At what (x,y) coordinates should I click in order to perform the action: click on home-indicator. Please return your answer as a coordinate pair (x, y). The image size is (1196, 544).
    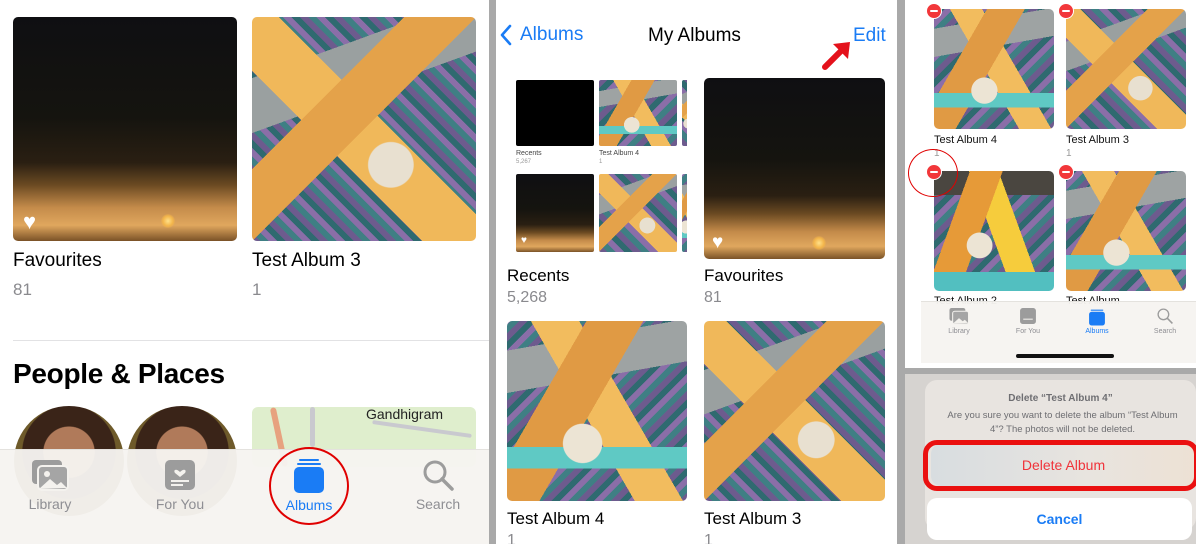
    Looking at the image, I should click on (1065, 356).